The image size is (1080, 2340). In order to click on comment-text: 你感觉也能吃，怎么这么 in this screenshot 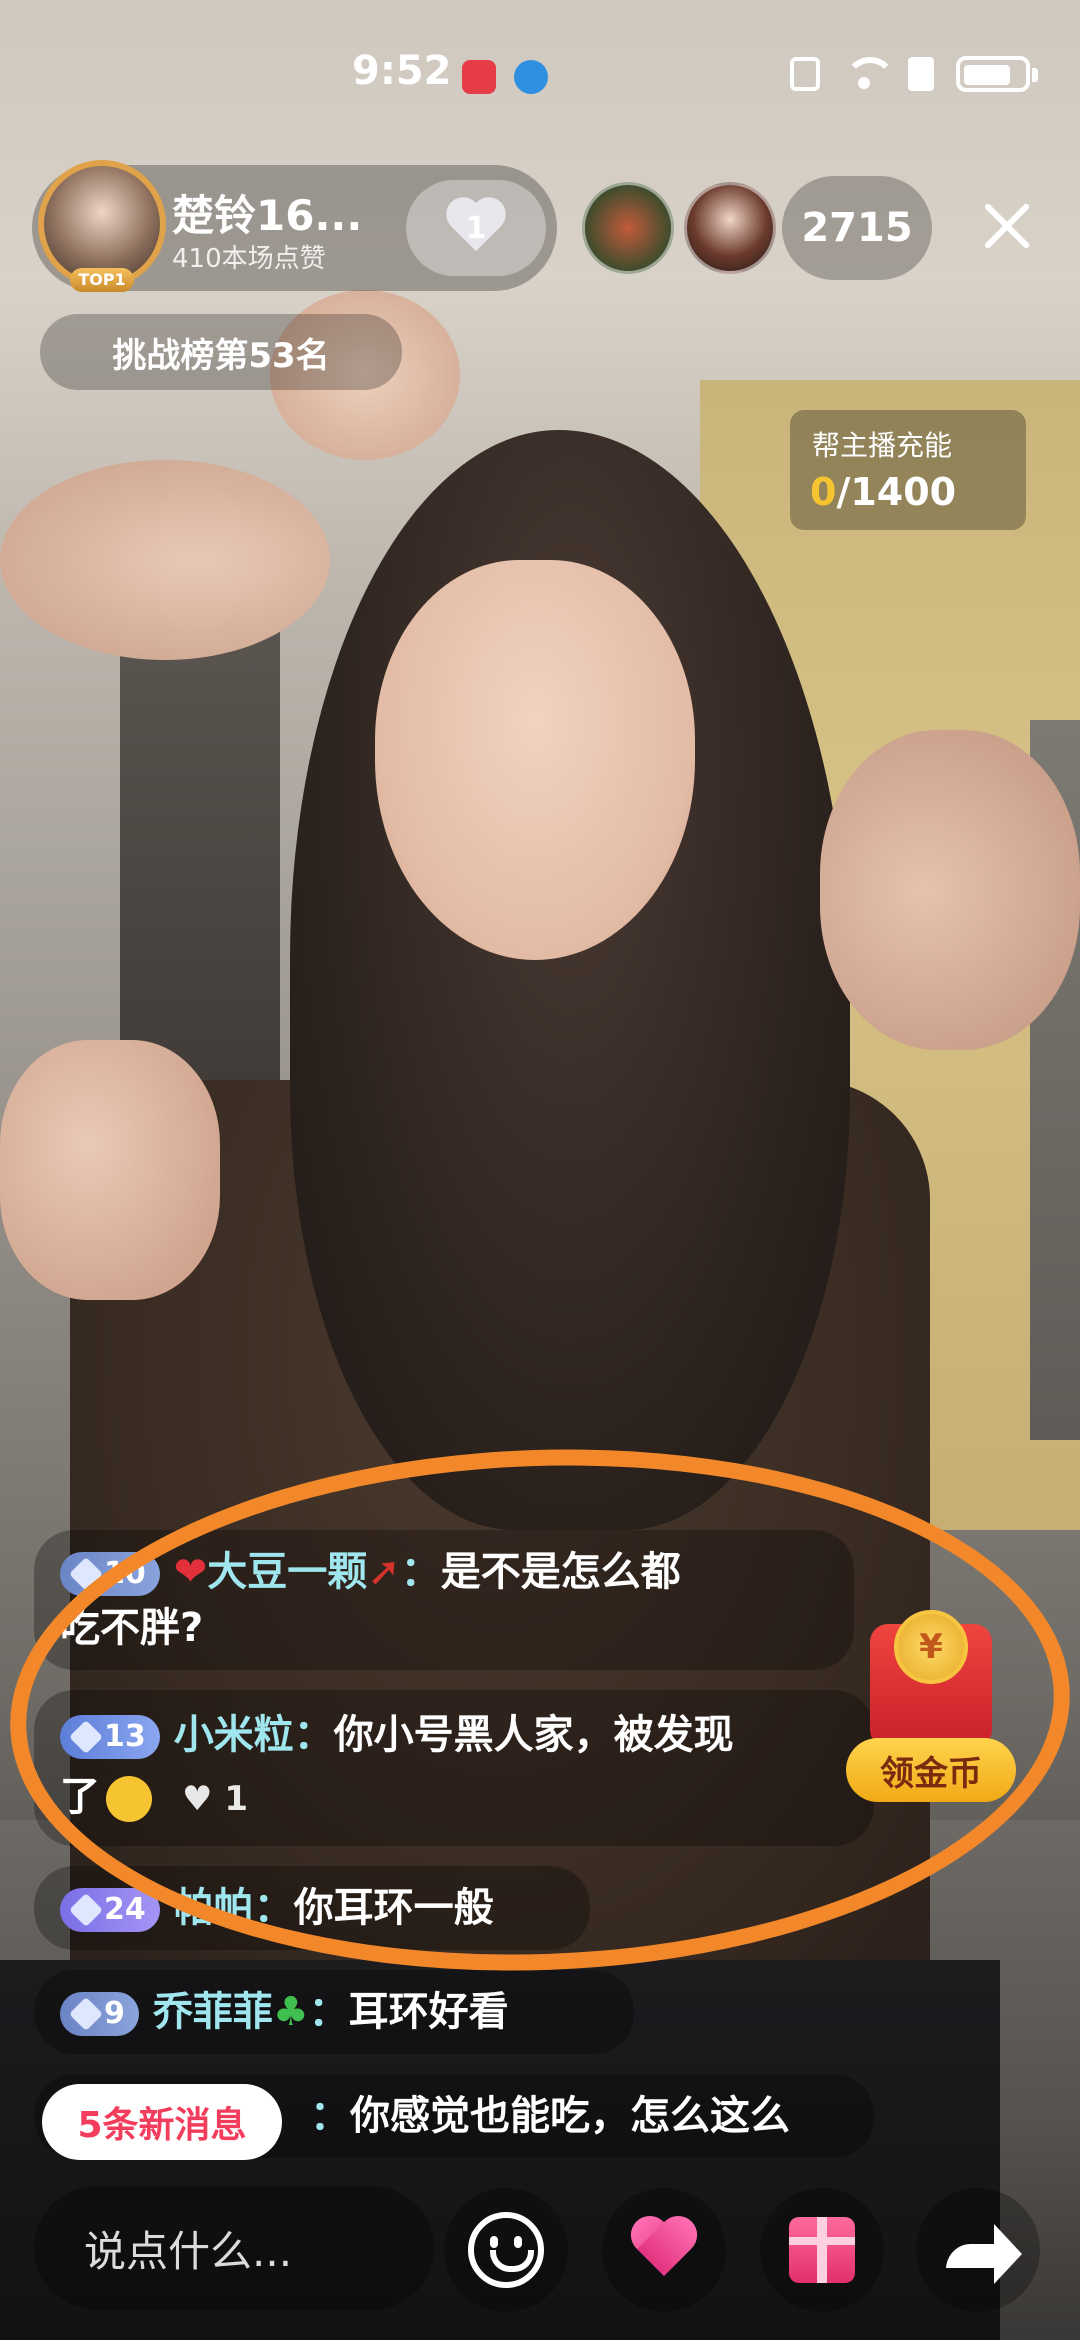, I will do `click(570, 2116)`.